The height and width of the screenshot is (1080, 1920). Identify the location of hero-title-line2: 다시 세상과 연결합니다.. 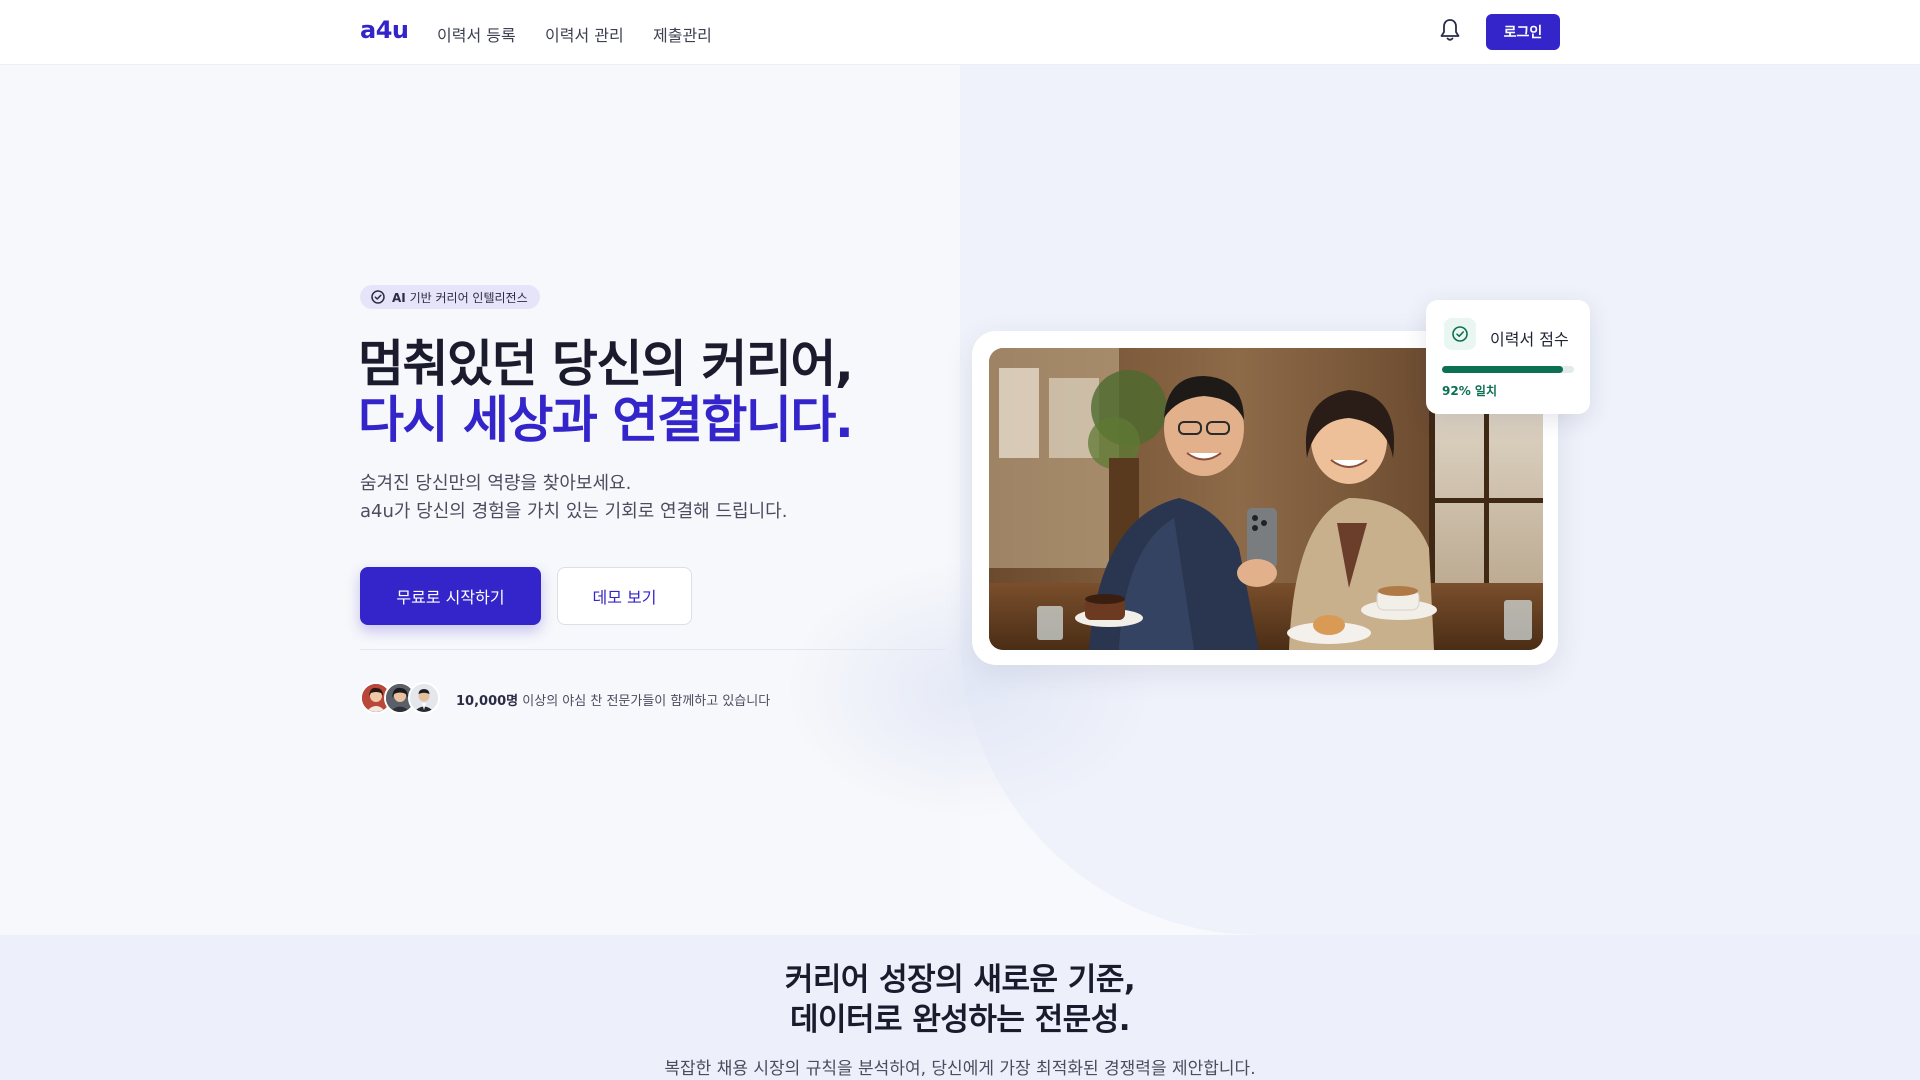
(606, 420).